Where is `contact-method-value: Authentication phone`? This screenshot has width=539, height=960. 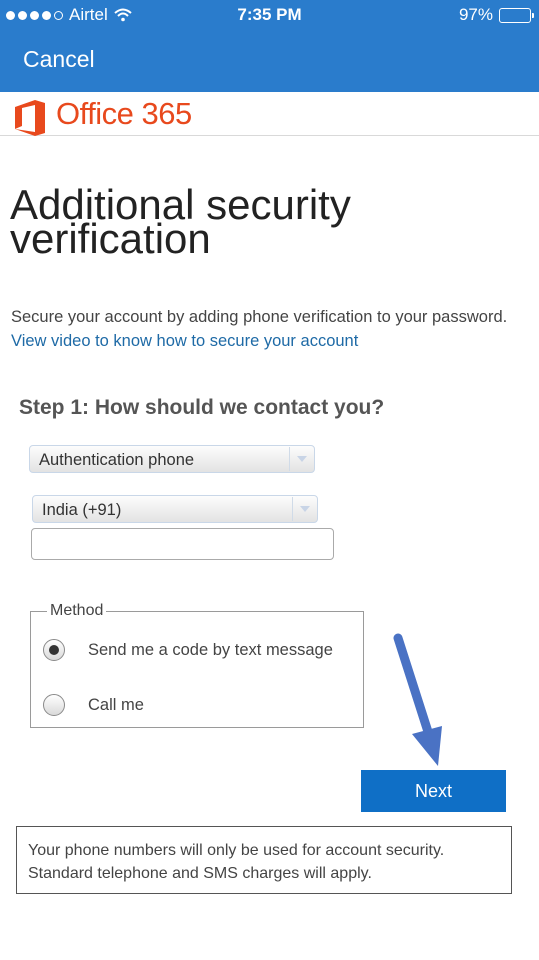
contact-method-value: Authentication phone is located at coordinates (117, 460).